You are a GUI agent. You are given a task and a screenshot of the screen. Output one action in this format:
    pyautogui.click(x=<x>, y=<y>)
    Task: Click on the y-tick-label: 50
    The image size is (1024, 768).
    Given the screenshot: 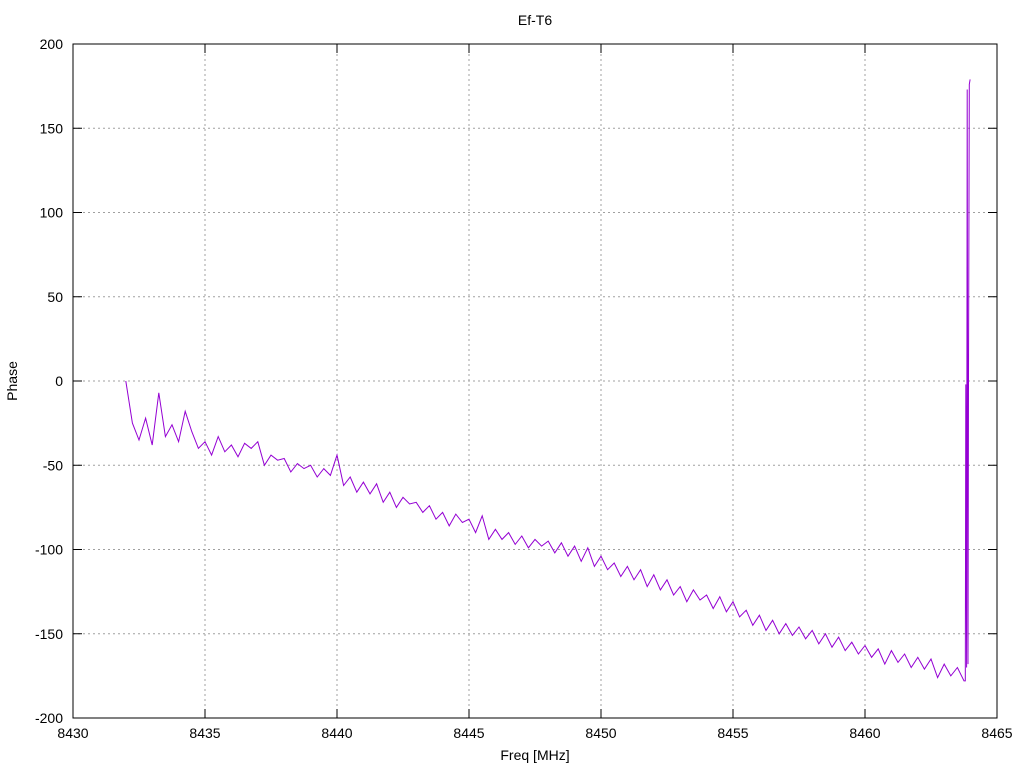 What is the action you would take?
    pyautogui.click(x=55, y=297)
    